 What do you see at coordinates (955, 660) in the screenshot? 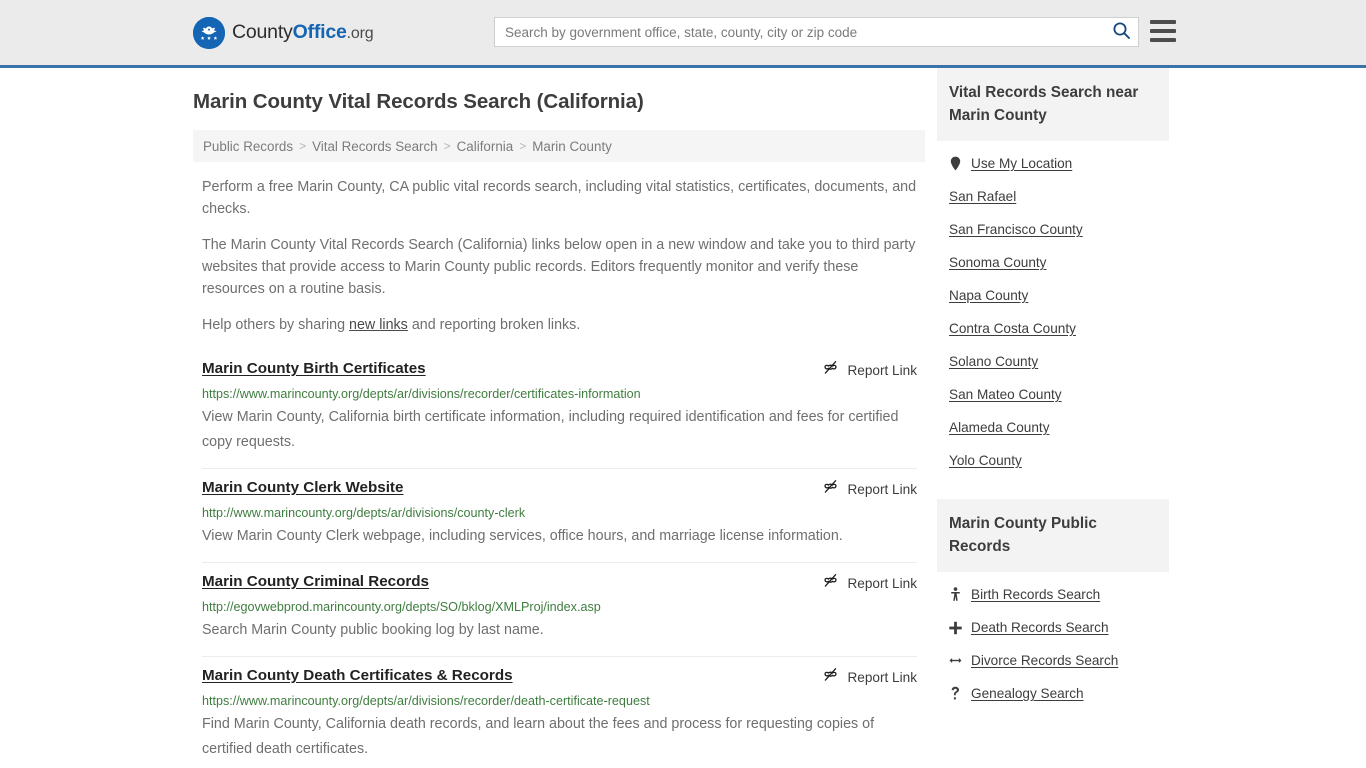
I see `split-arrows-icon` at bounding box center [955, 660].